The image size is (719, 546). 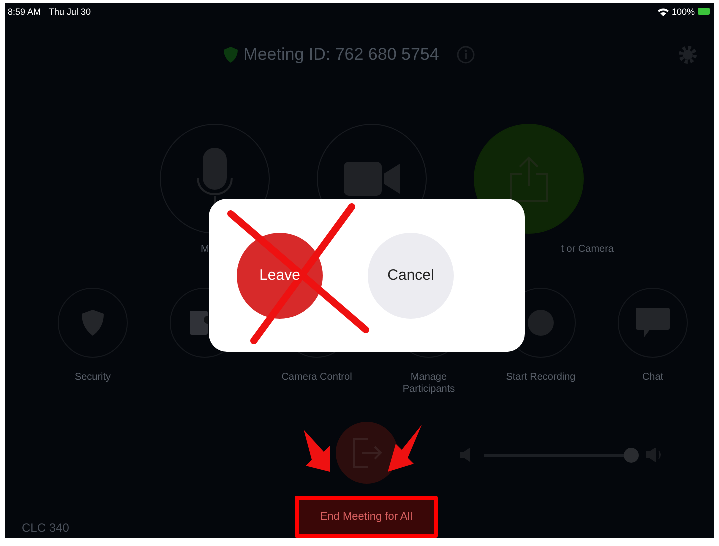 I want to click on room-name: CLC 340, so click(x=46, y=528).